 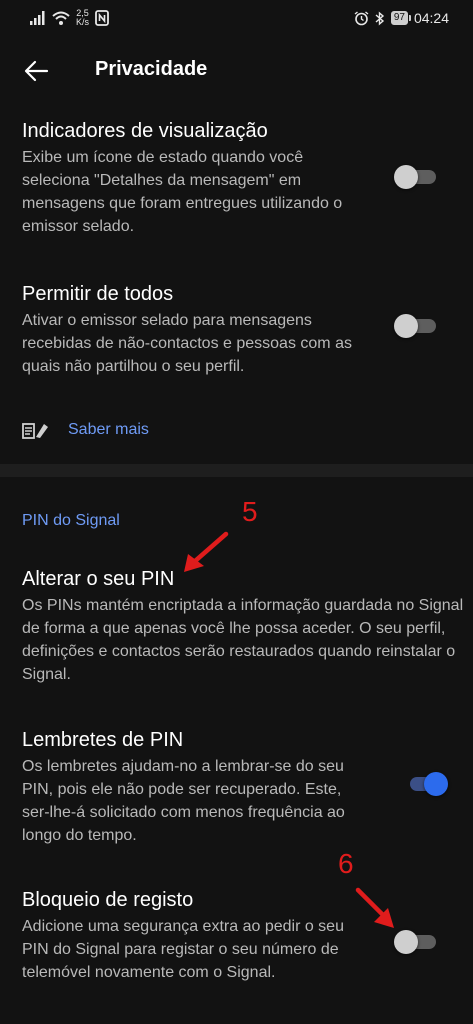 I want to click on alarm-icon, so click(x=361, y=17).